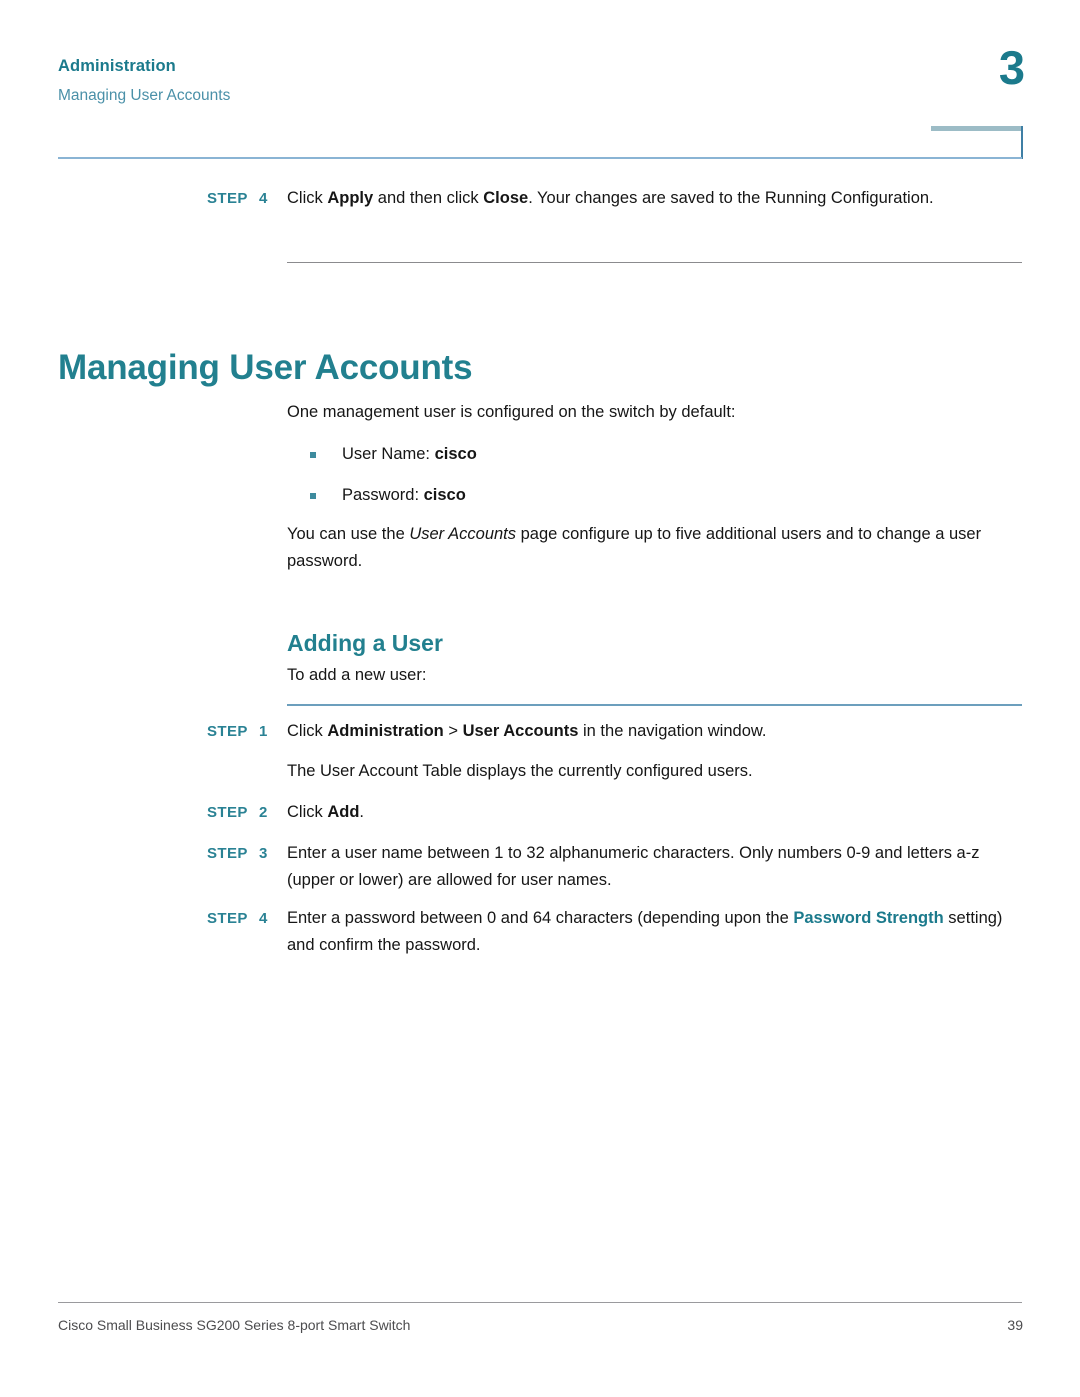 This screenshot has height=1397, width=1080. Describe the element at coordinates (868, 918) in the screenshot. I see `cross-reference-password-strength: Password Strength` at that location.